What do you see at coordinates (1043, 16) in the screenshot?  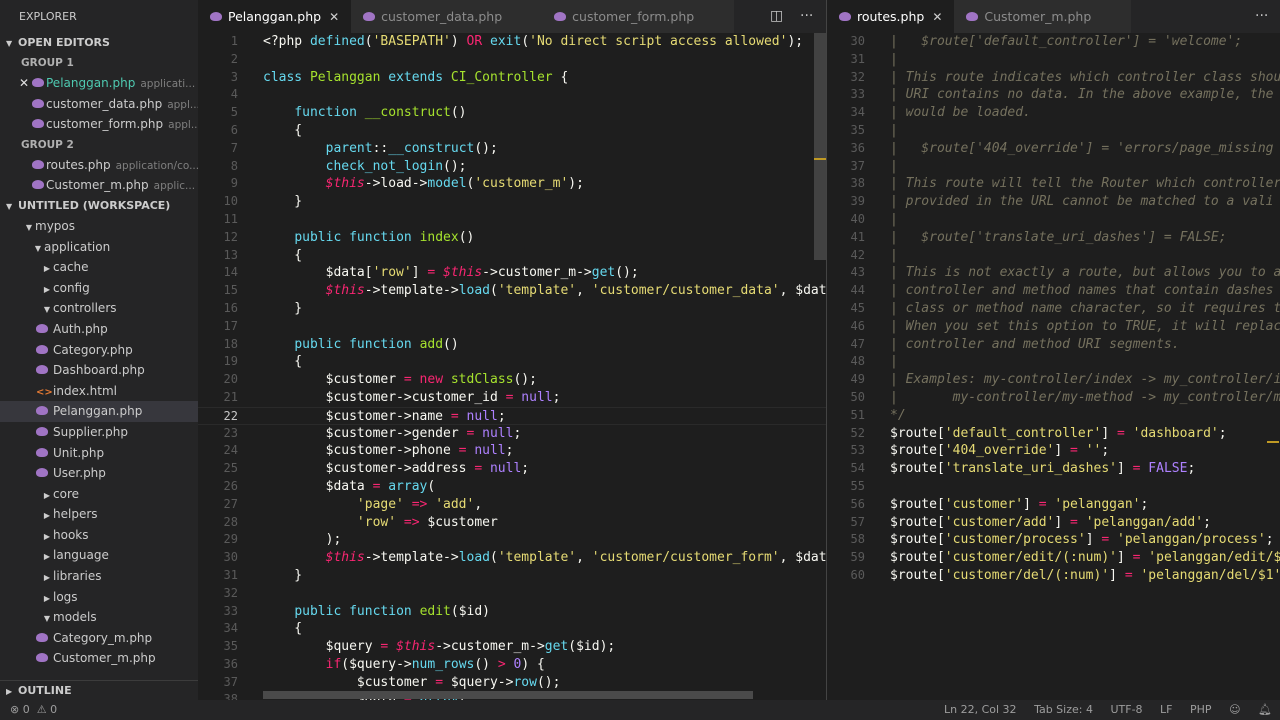 I see `tab-customer-m-php: Customer_m.php` at bounding box center [1043, 16].